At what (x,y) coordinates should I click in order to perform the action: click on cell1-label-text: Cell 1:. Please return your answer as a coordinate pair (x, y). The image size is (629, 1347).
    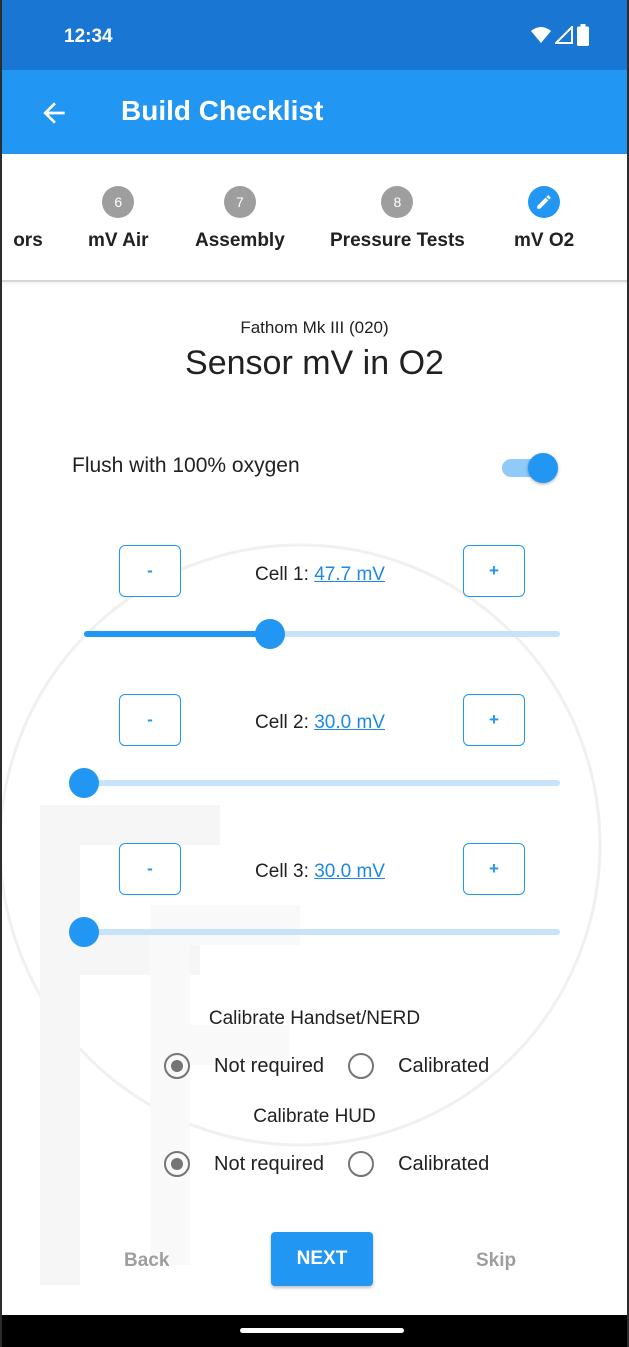
    Looking at the image, I should click on (285, 574).